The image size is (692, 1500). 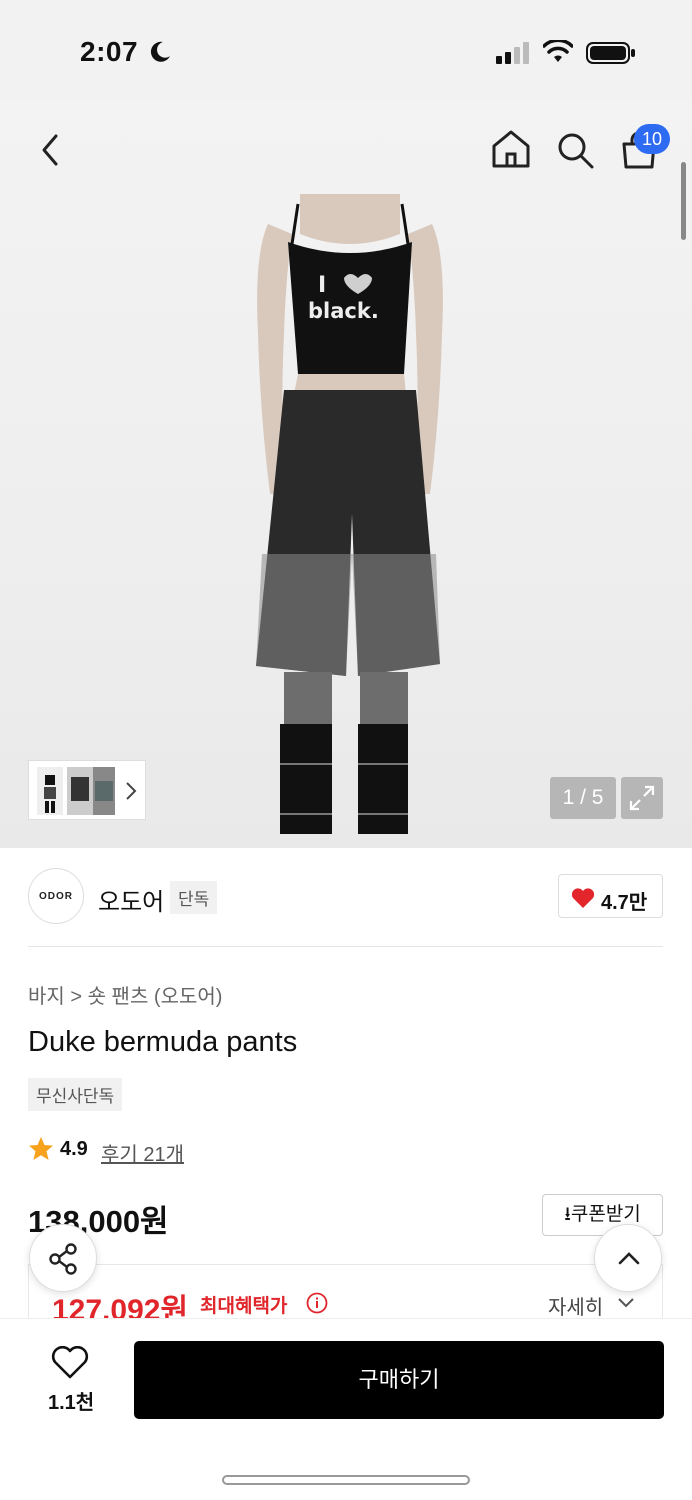 What do you see at coordinates (610, 53) in the screenshot?
I see `battery-icon` at bounding box center [610, 53].